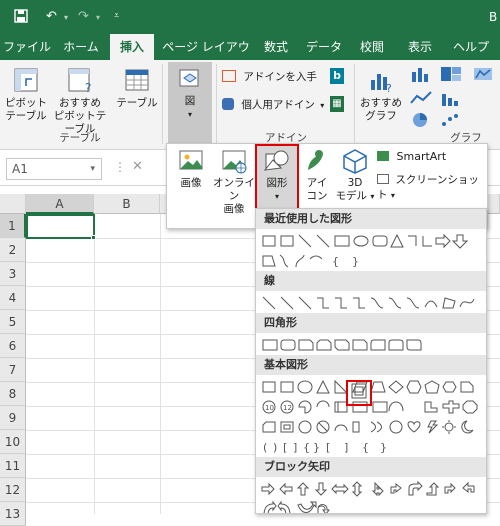 The image size is (500, 526). I want to click on name-box: A1 ▾, so click(54, 169).